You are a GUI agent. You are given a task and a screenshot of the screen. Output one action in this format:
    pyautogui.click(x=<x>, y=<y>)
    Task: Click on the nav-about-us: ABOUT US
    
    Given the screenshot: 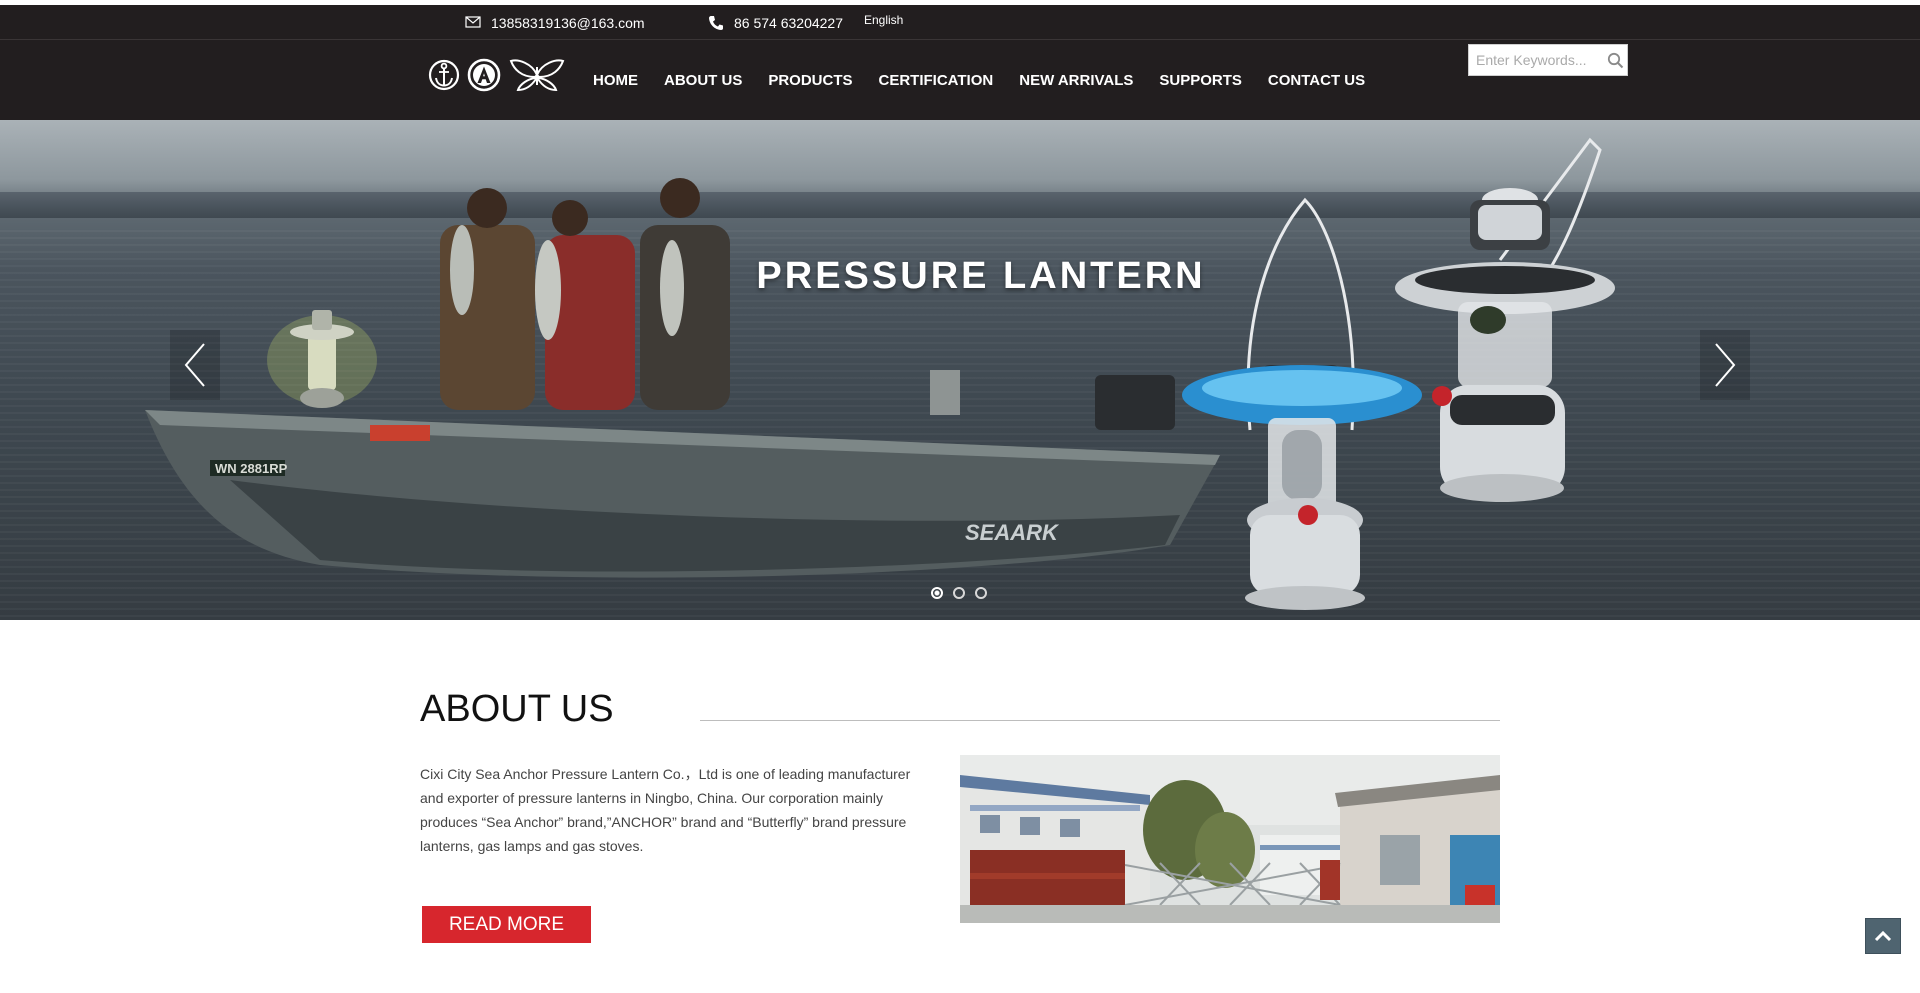 What is the action you would take?
    pyautogui.click(x=703, y=80)
    